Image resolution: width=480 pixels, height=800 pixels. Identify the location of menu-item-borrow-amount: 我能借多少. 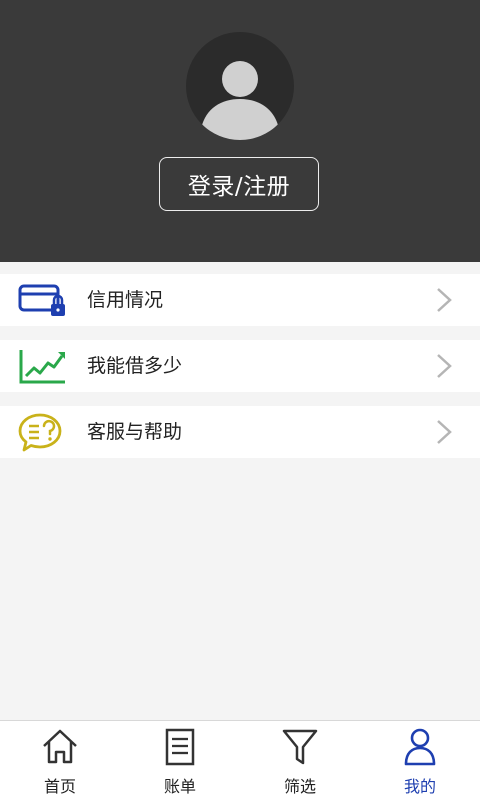
(240, 366).